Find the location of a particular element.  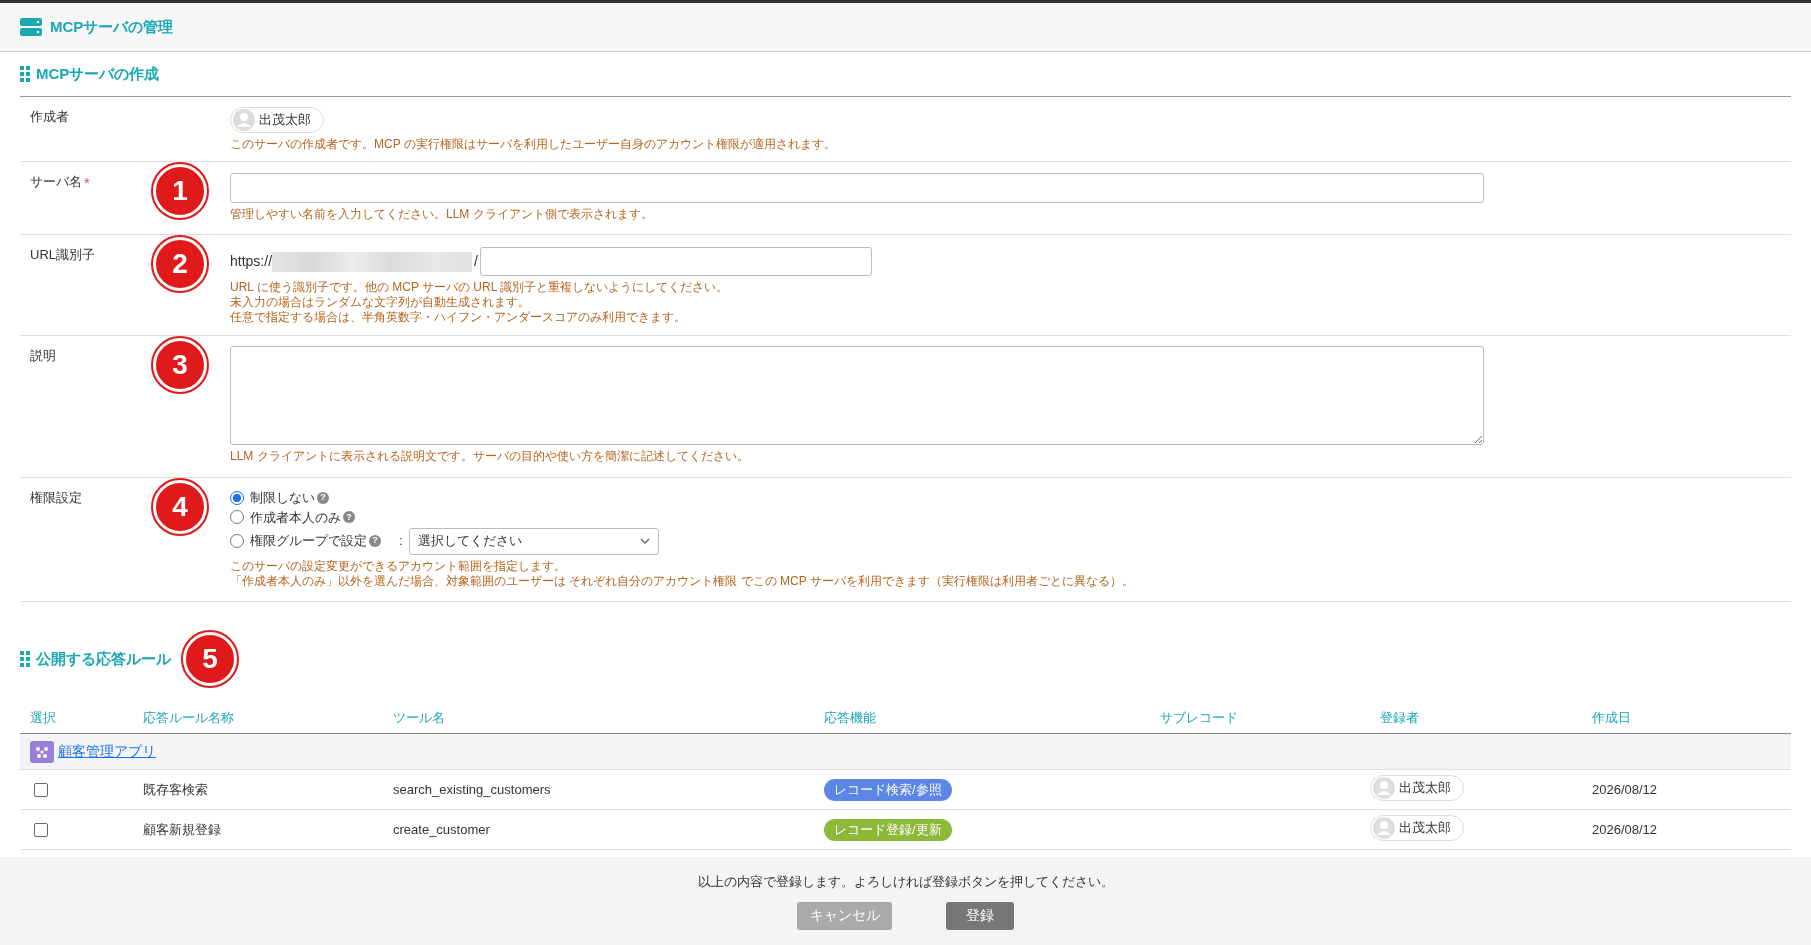

field-label: 作成者 is located at coordinates (49, 117).